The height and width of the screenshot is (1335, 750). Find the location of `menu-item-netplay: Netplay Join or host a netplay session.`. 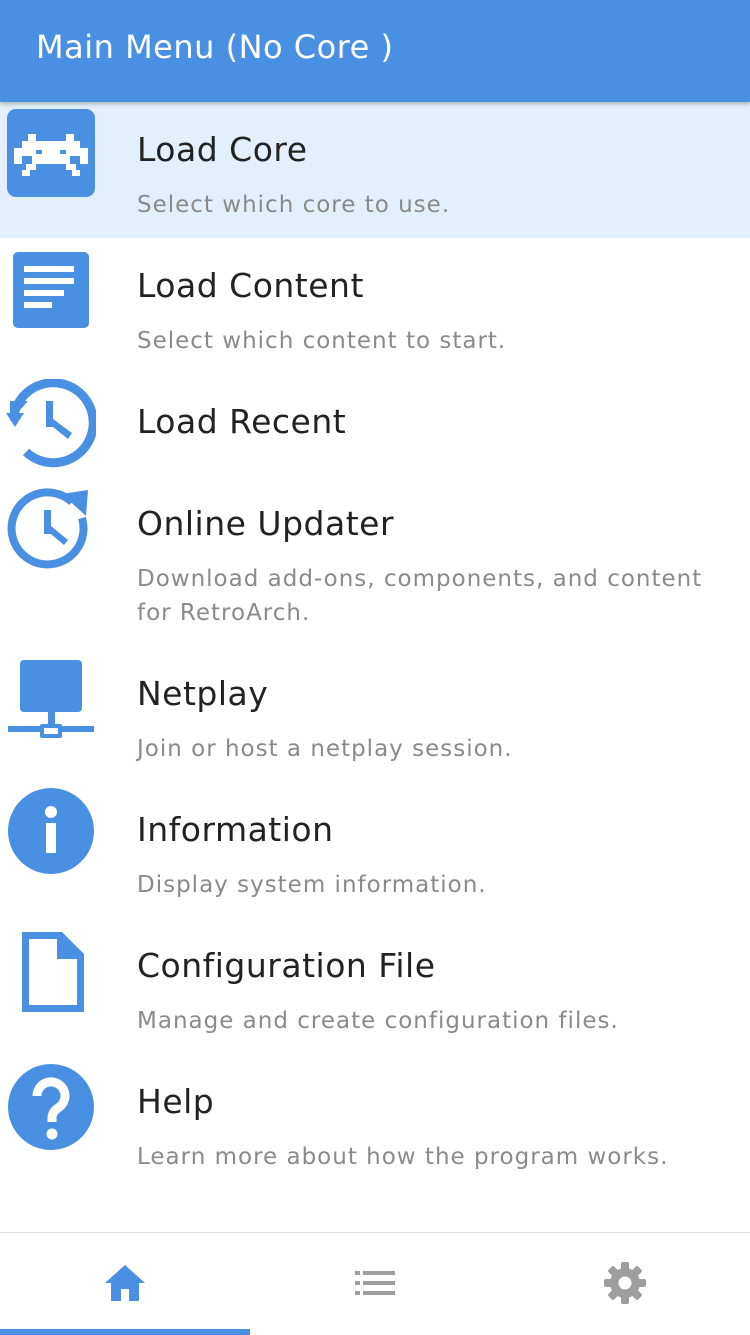

menu-item-netplay: Netplay Join or host a netplay session. is located at coordinates (375, 714).